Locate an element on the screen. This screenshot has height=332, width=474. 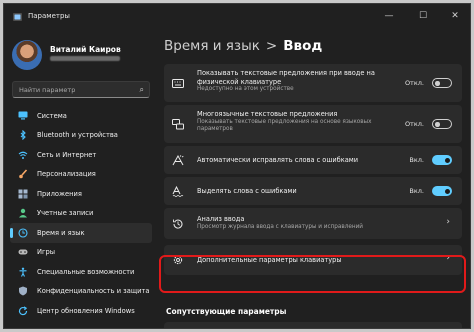
apps-icon is located at coordinates (23, 194).